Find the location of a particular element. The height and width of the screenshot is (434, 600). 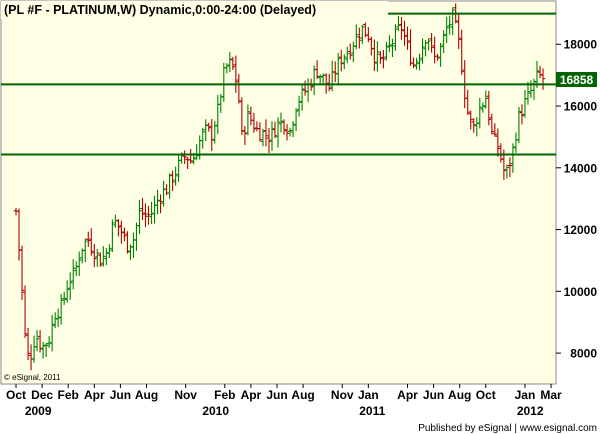

x-tick-label: Dec is located at coordinates (42, 395).